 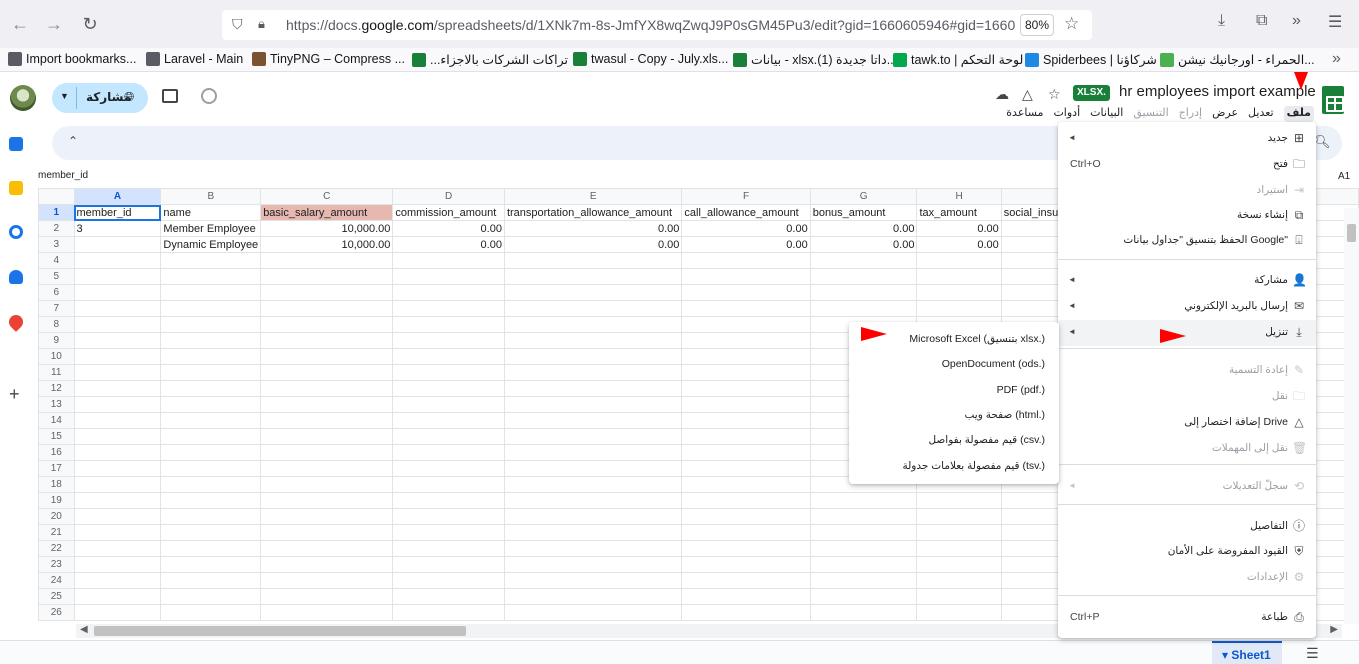 I want to click on maps-icon, so click(x=16, y=322).